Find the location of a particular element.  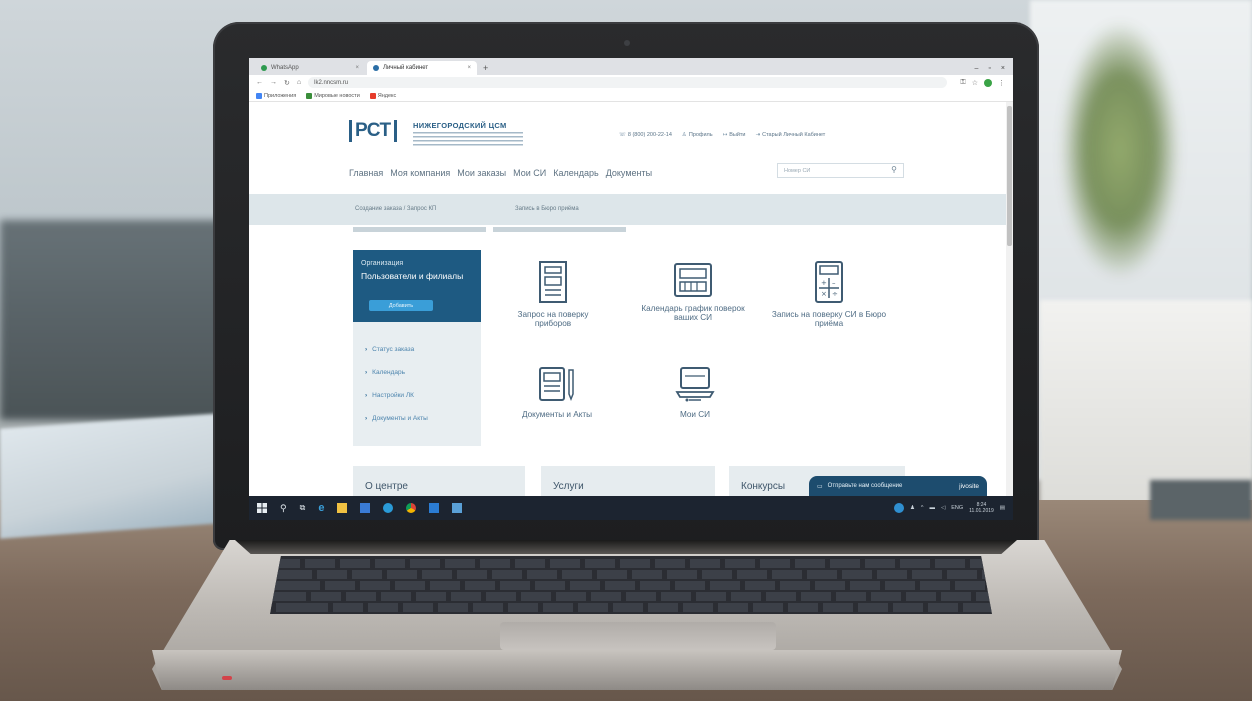

phone-link: ☏ 8 (800) 200-22-14 is located at coordinates (645, 135).